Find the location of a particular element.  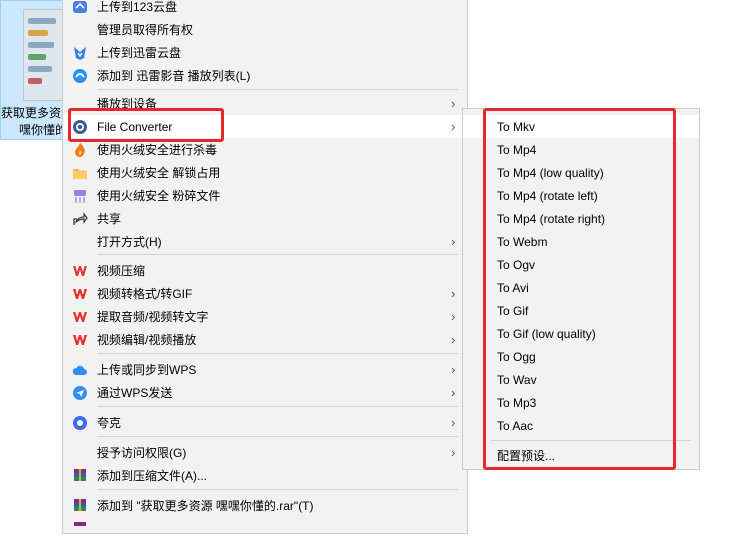

menu-item-upload-xunlei: 上传到迅雷云盘 is located at coordinates (265, 52).